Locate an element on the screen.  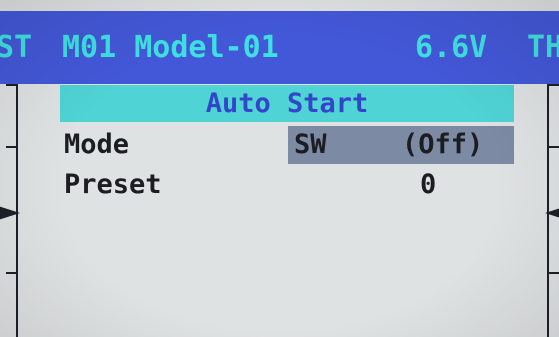
menu-row-mode: Mode SW (Off) is located at coordinates (287, 145).